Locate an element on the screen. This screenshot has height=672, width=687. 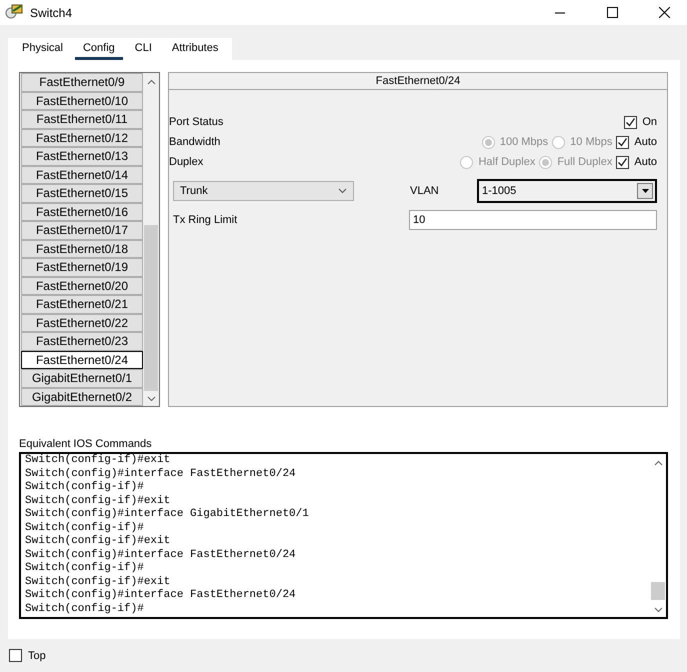
interface-item: FastEthernet0/12 is located at coordinates (82, 137).